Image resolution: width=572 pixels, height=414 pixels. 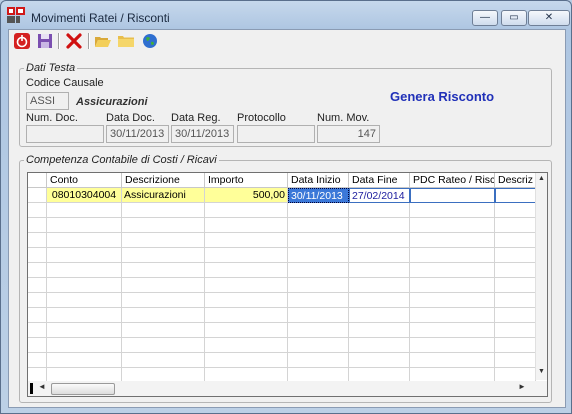 What do you see at coordinates (84, 180) in the screenshot?
I see `column-header-conto: Conto` at bounding box center [84, 180].